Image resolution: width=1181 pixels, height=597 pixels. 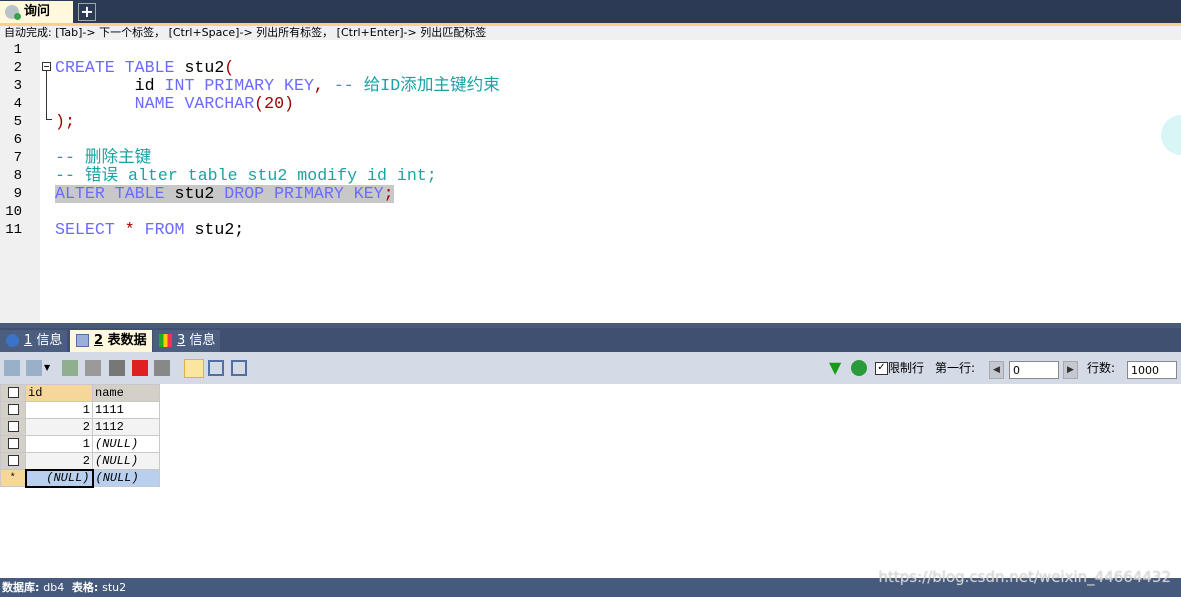 What do you see at coordinates (117, 368) in the screenshot?
I see `save-icon` at bounding box center [117, 368].